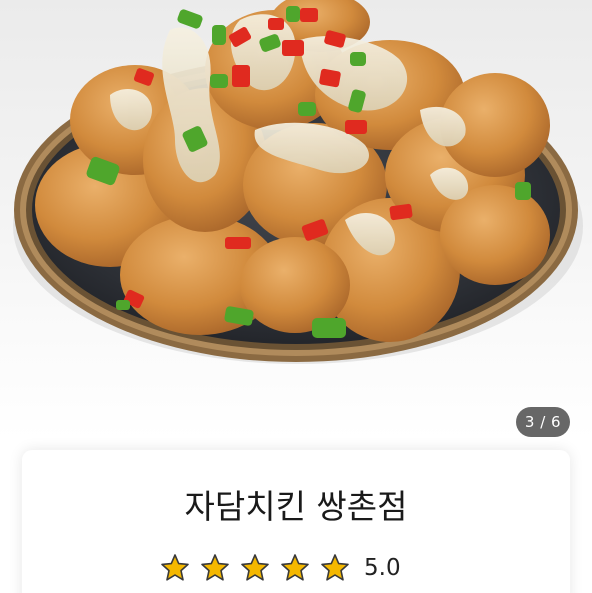 The height and width of the screenshot is (593, 592). Describe the element at coordinates (280, 568) in the screenshot. I see `store-rating: 5.0` at that location.